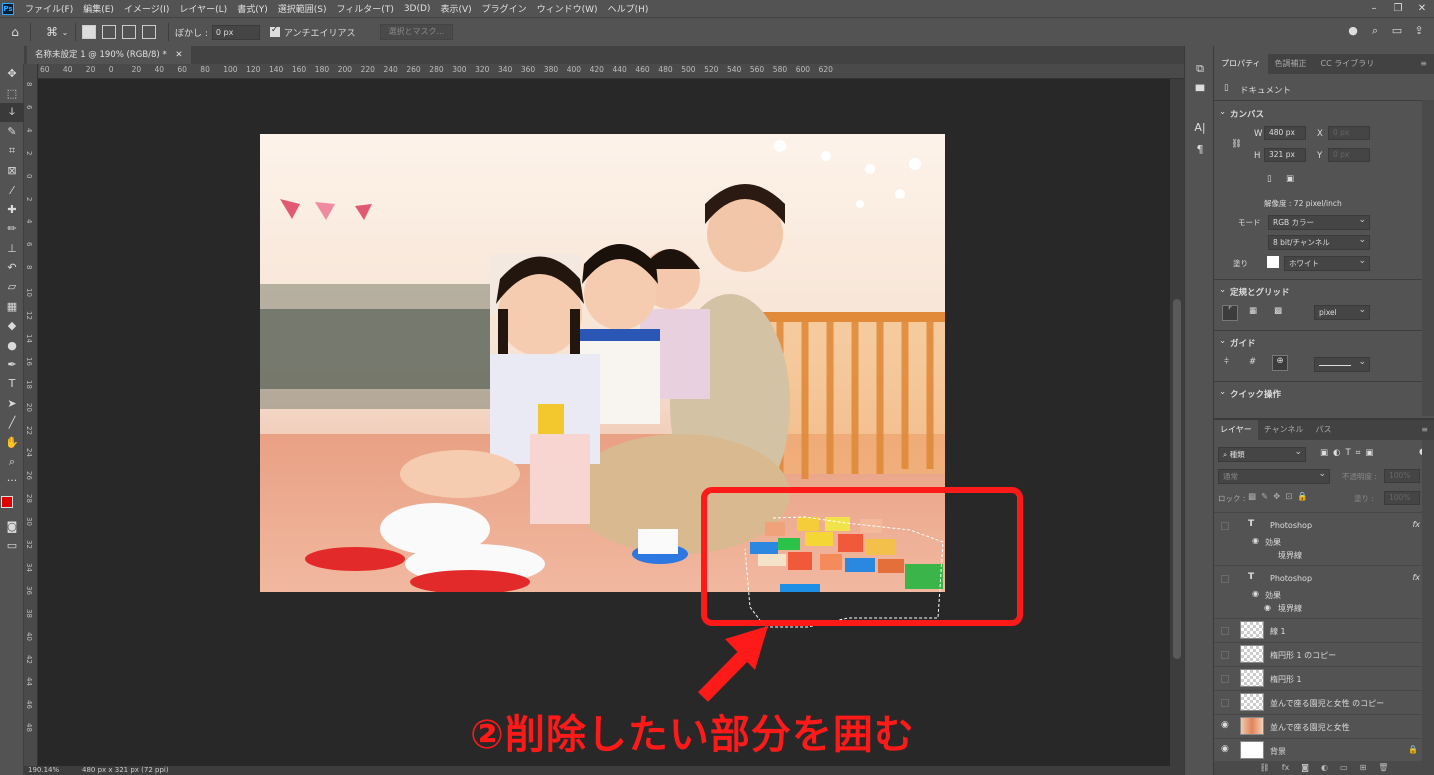 The height and width of the screenshot is (775, 1434). I want to click on new-layer-icon: ⊞, so click(1363, 768).